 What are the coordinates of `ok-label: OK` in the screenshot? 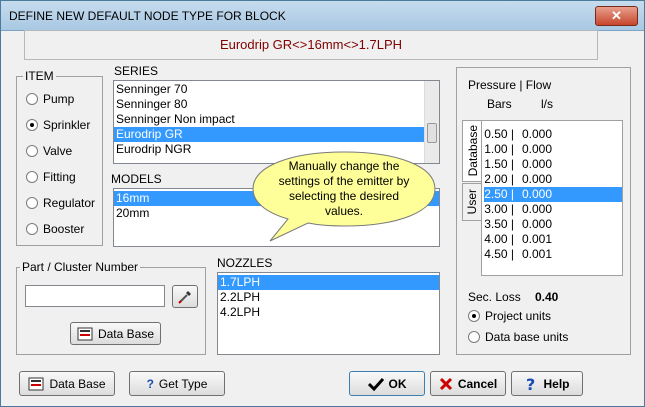 It's located at (397, 383).